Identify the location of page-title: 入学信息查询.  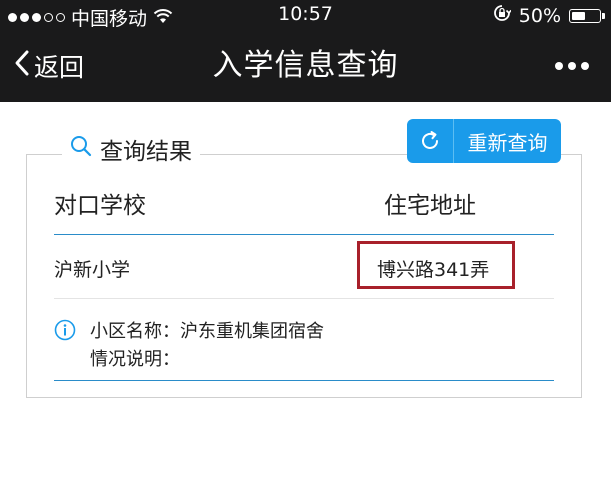
(305, 65).